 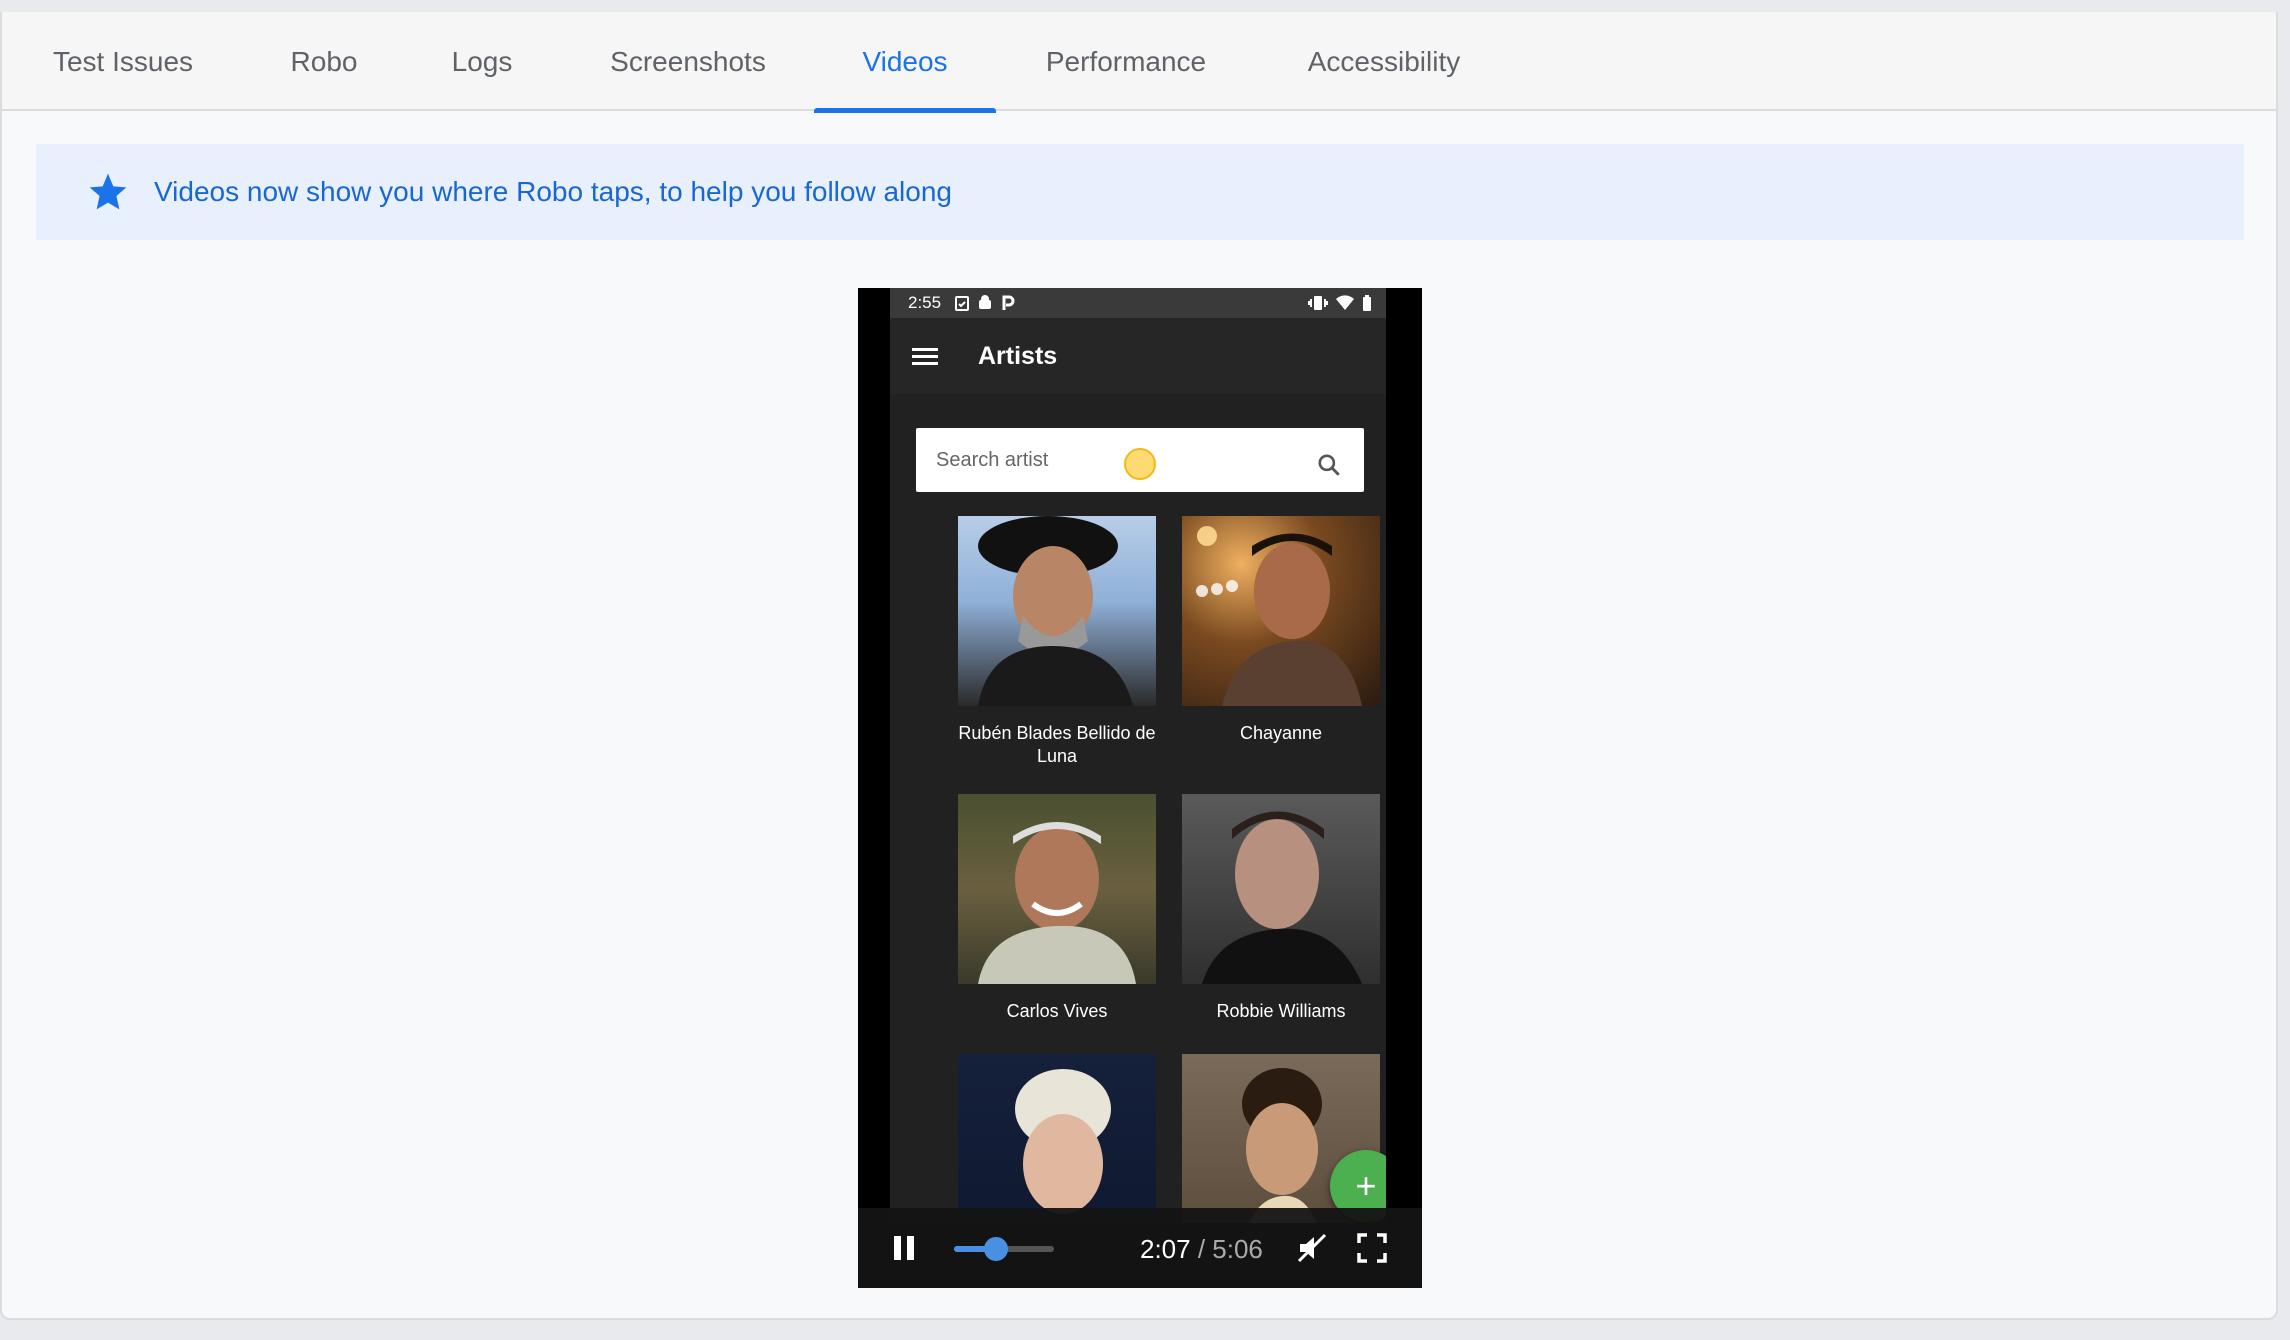 I want to click on search-artist-field, so click(x=1140, y=460).